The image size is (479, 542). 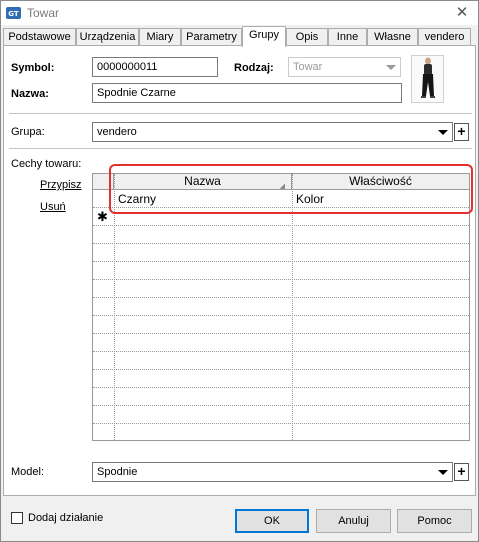 What do you see at coordinates (30, 94) in the screenshot?
I see `nazwa-label: Nazwa:` at bounding box center [30, 94].